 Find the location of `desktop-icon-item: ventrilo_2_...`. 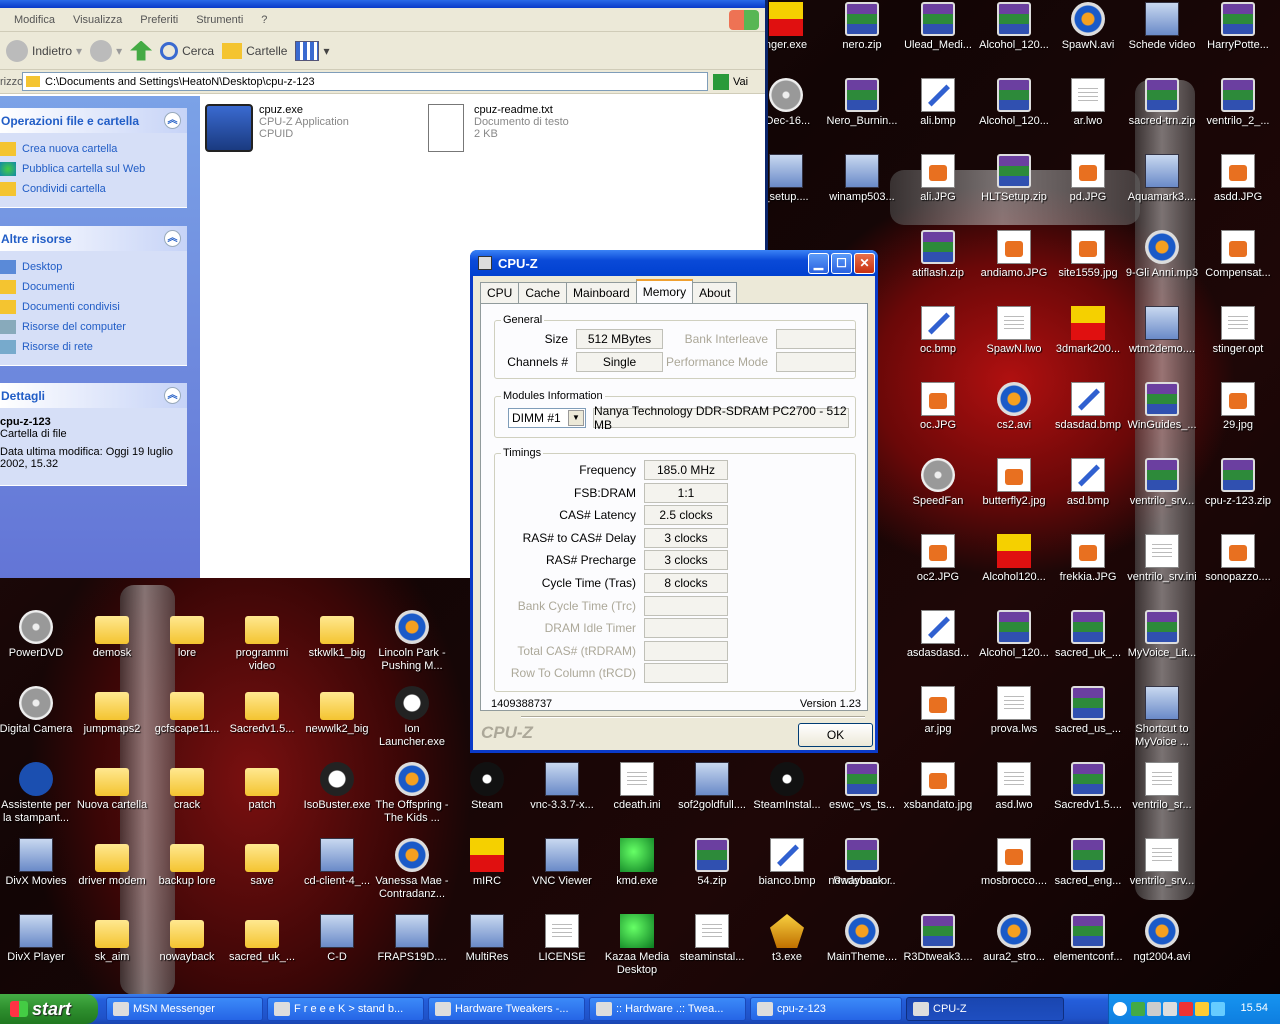

desktop-icon-item: ventrilo_2_... is located at coordinates (1238, 116).